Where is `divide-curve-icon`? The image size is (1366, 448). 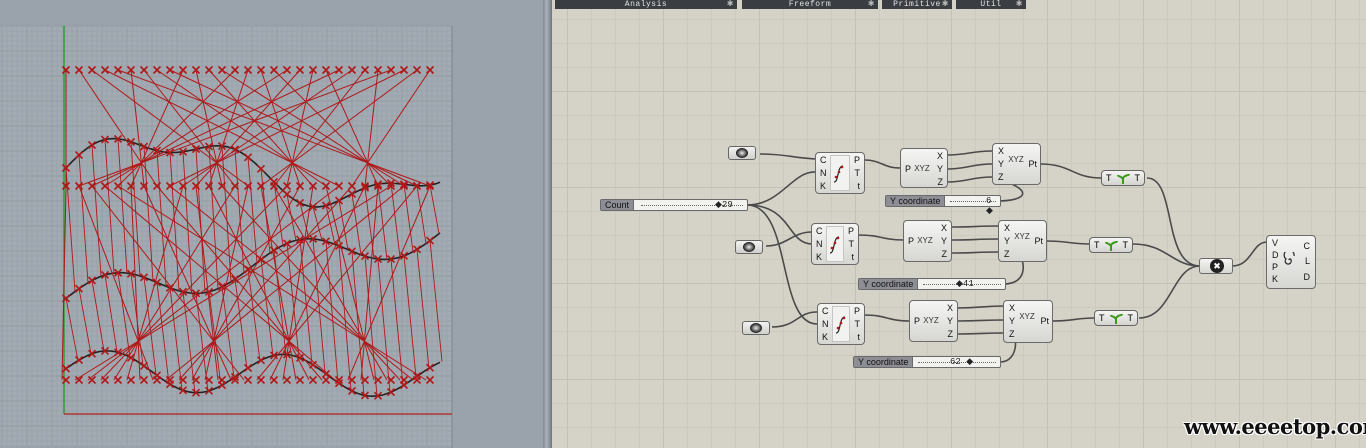
divide-curve-icon is located at coordinates (835, 244).